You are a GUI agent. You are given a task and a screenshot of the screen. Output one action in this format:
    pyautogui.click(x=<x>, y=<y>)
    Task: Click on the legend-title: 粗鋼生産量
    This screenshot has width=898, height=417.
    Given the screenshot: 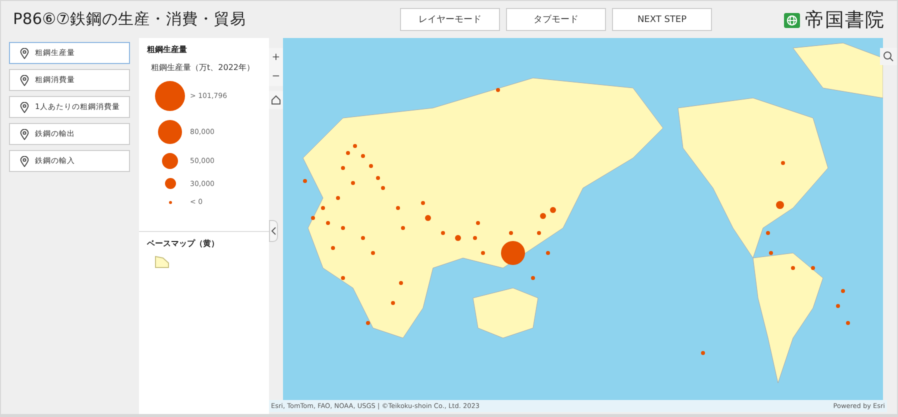 What is the action you would take?
    pyautogui.click(x=167, y=49)
    